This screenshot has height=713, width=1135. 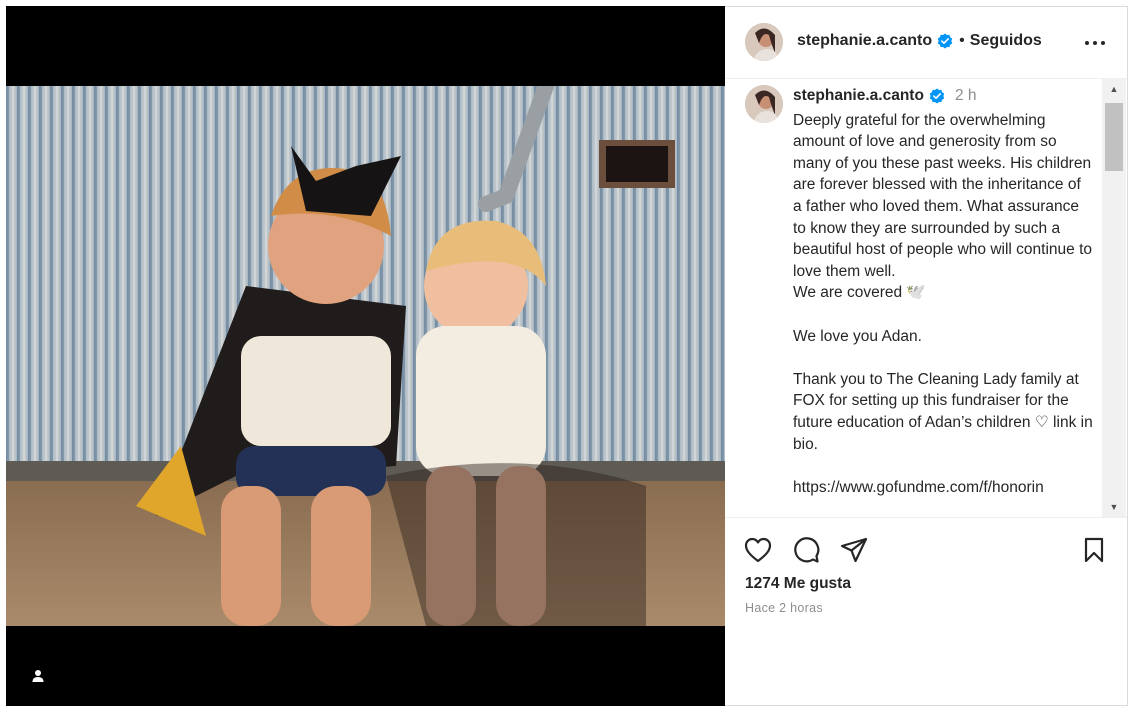 What do you see at coordinates (1114, 89) in the screenshot?
I see `scroll-up-arrow-icon: ▲` at bounding box center [1114, 89].